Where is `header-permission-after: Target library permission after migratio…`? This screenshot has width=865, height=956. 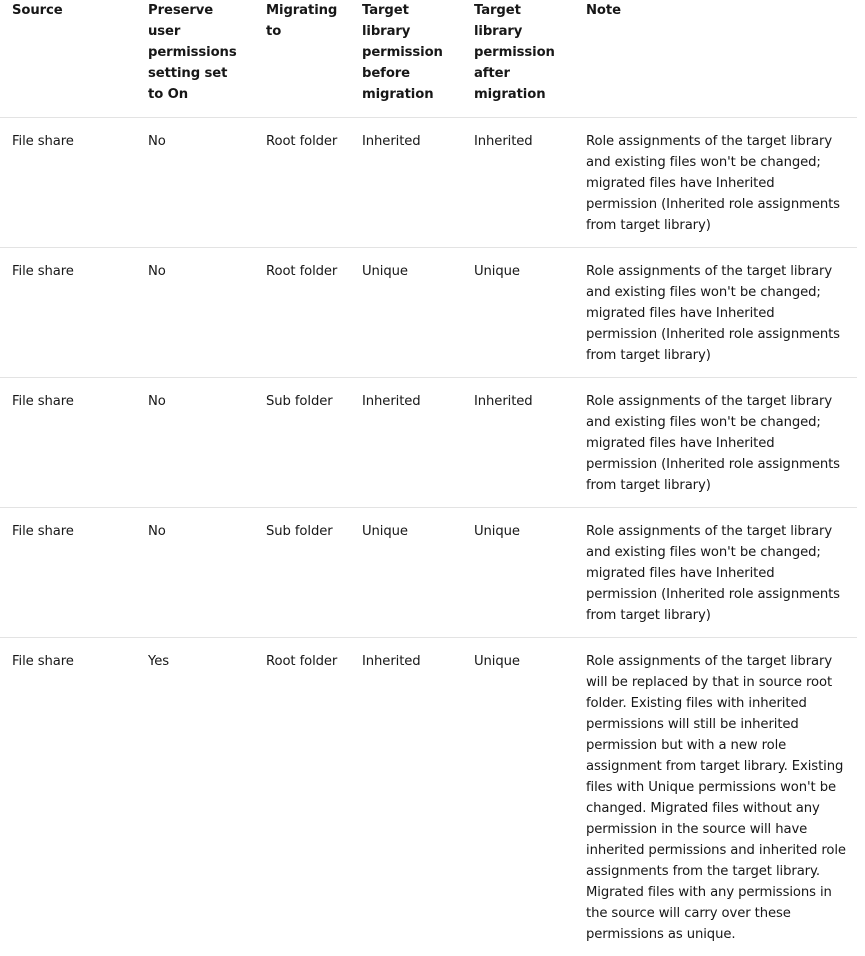 header-permission-after: Target library permission after migratio… is located at coordinates (518, 59).